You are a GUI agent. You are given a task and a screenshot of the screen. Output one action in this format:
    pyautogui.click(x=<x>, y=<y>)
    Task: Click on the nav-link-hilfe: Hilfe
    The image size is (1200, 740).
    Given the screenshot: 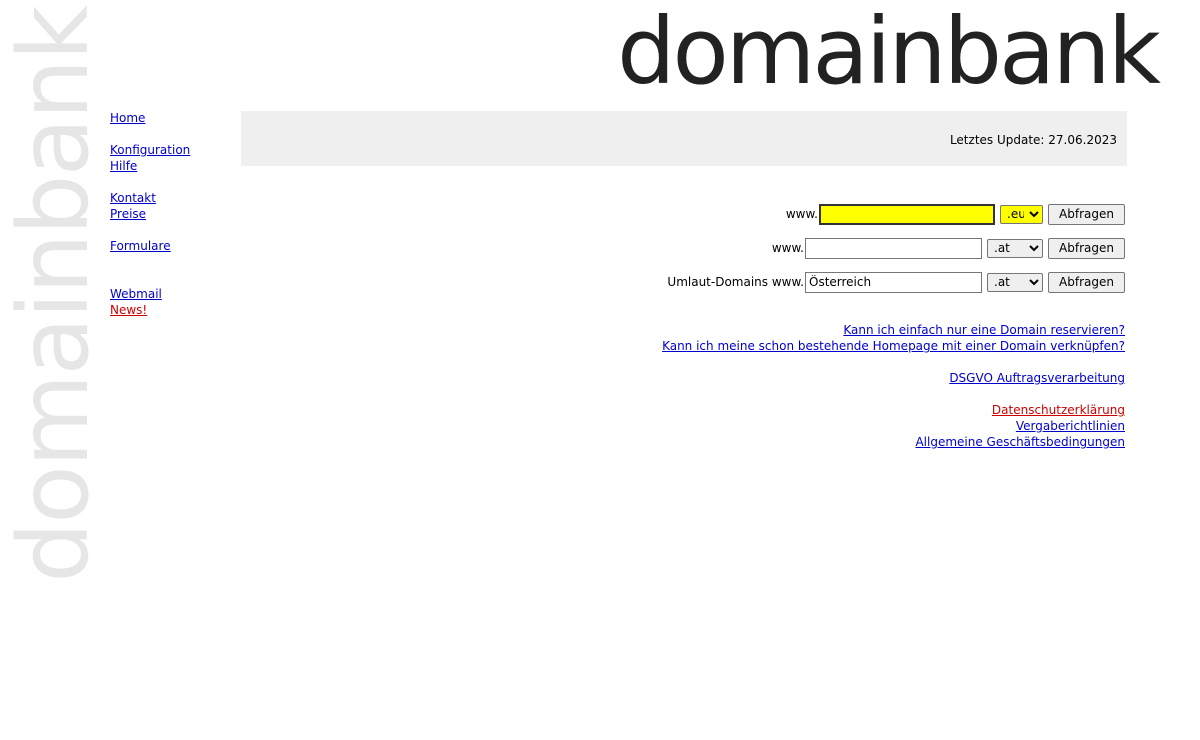 What is the action you would take?
    pyautogui.click(x=150, y=166)
    